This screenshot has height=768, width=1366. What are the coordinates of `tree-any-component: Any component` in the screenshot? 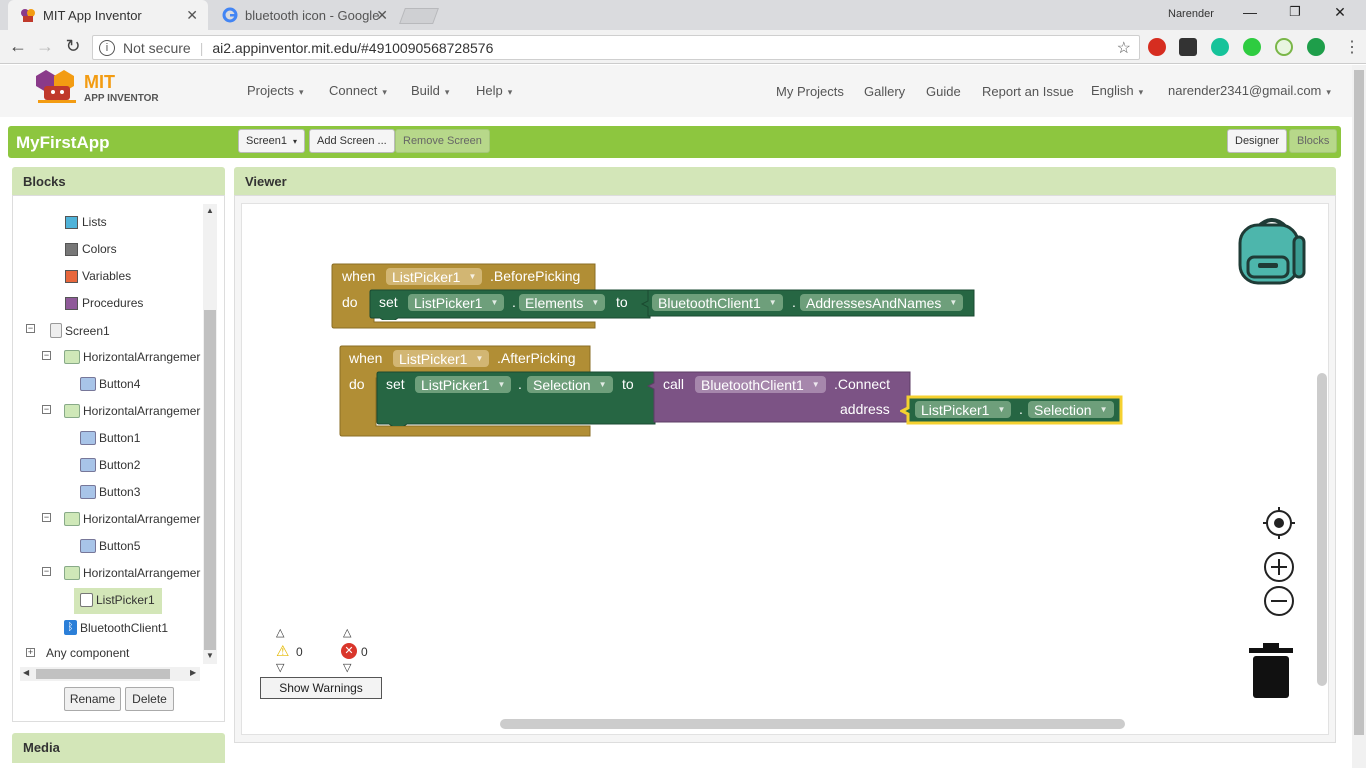 It's located at (87, 653).